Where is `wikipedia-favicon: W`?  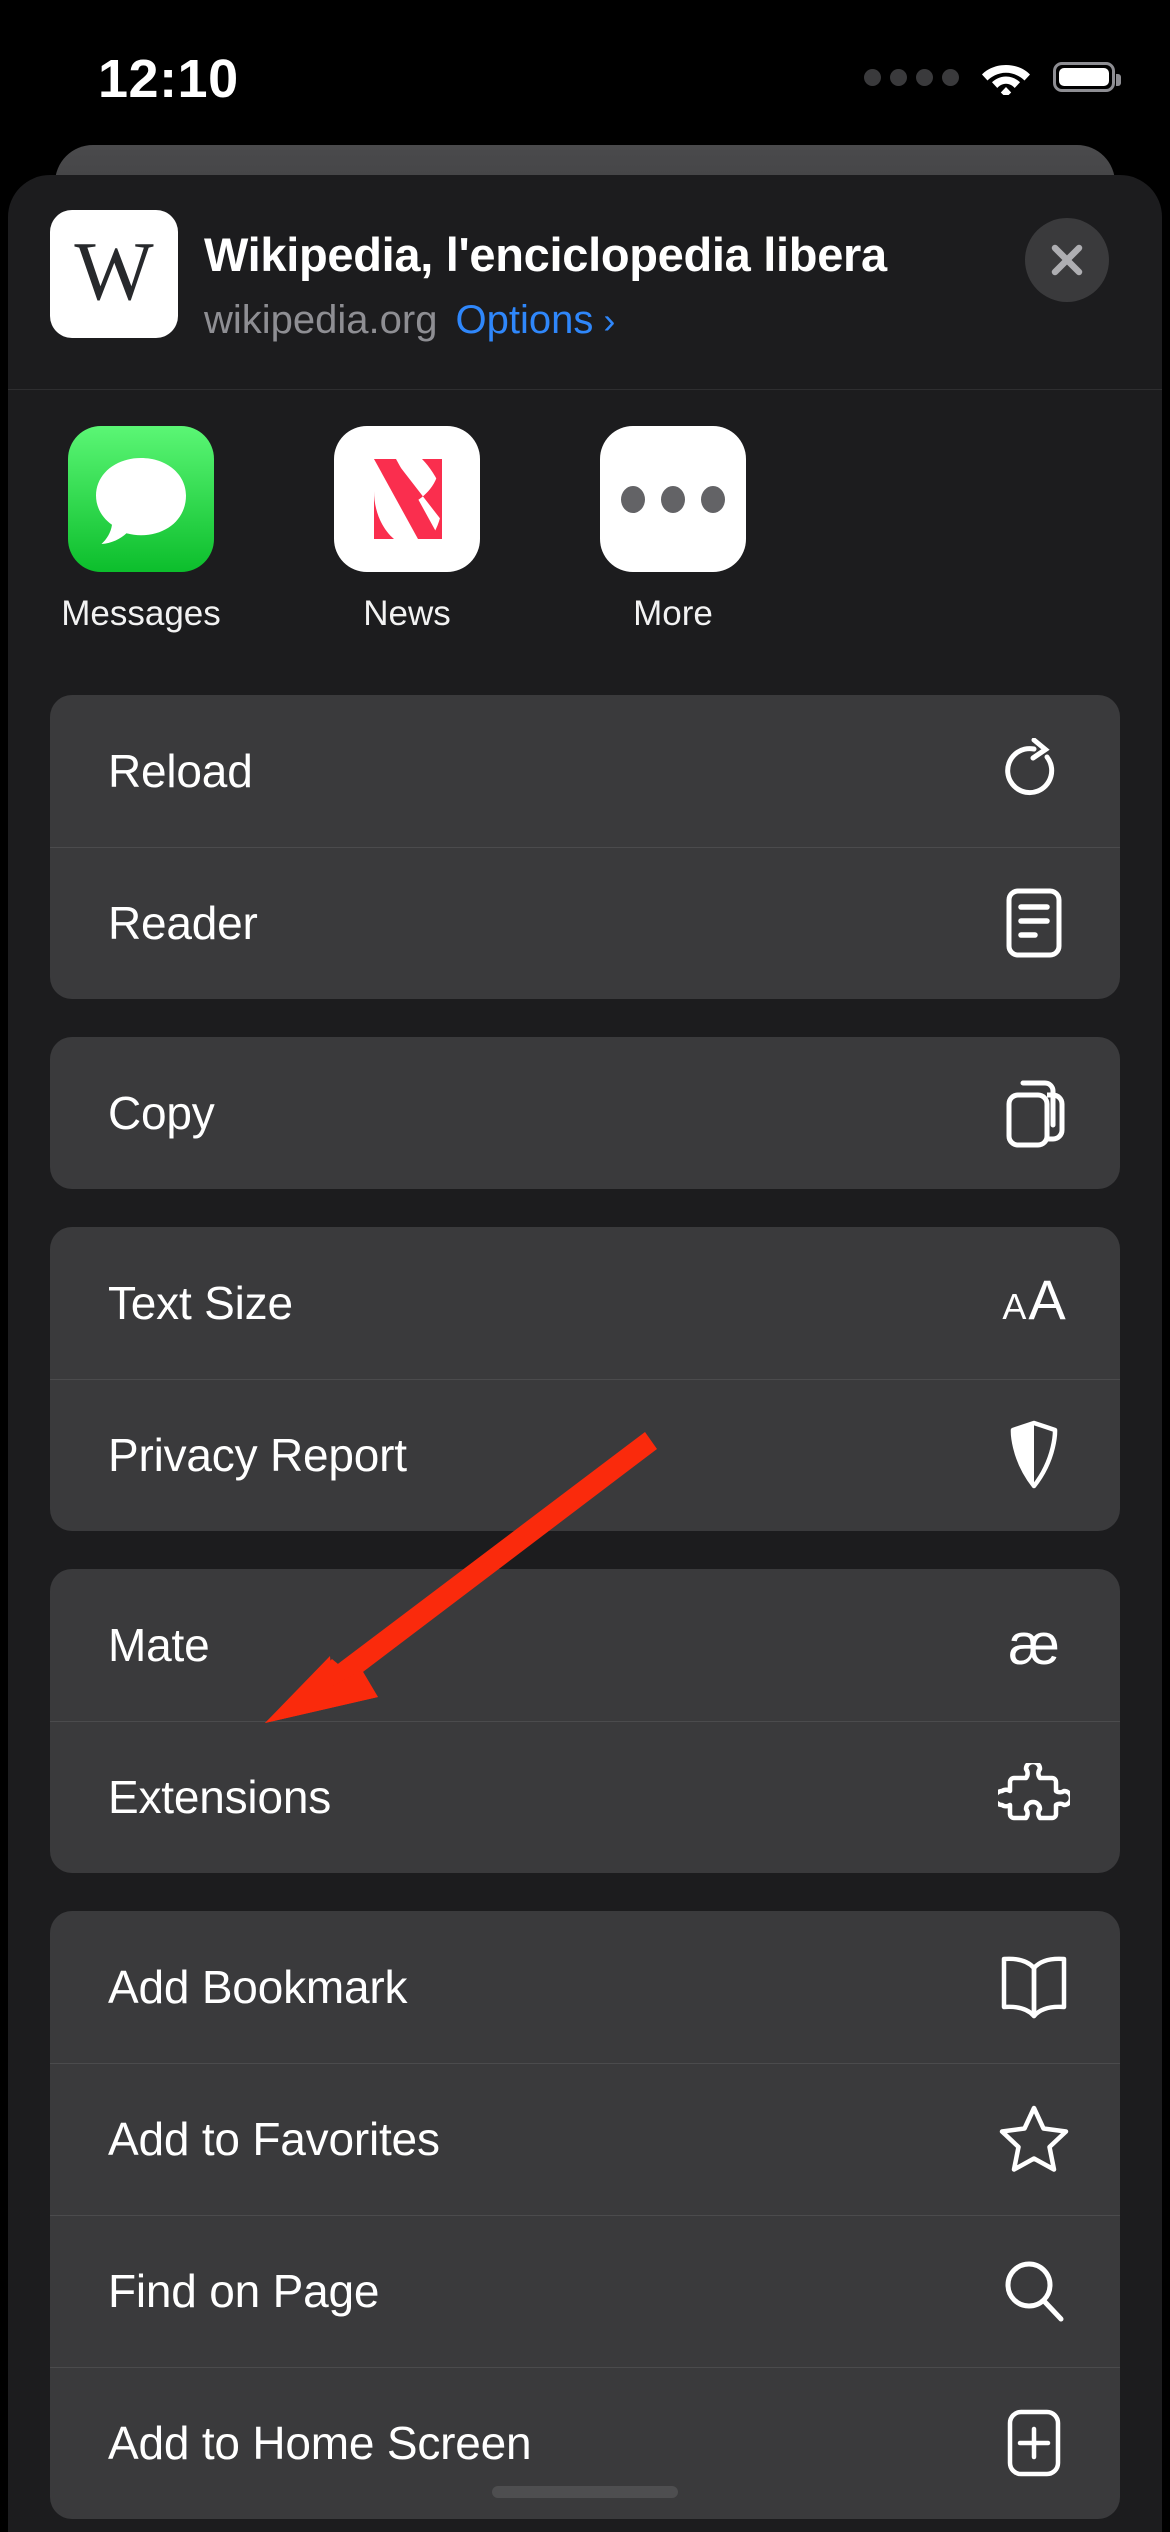
wikipedia-favicon: W is located at coordinates (114, 274).